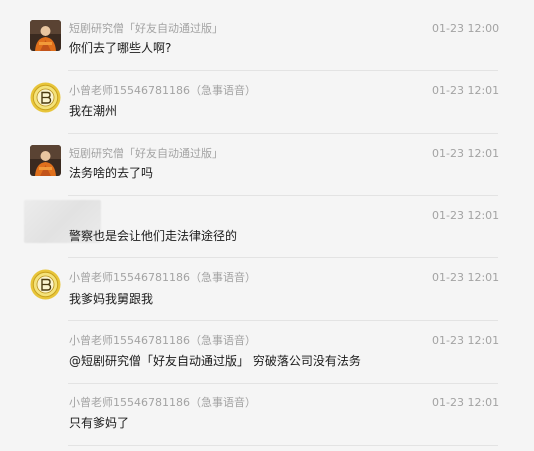  Describe the element at coordinates (93, 111) in the screenshot. I see `message-text: 我在潮州` at that location.